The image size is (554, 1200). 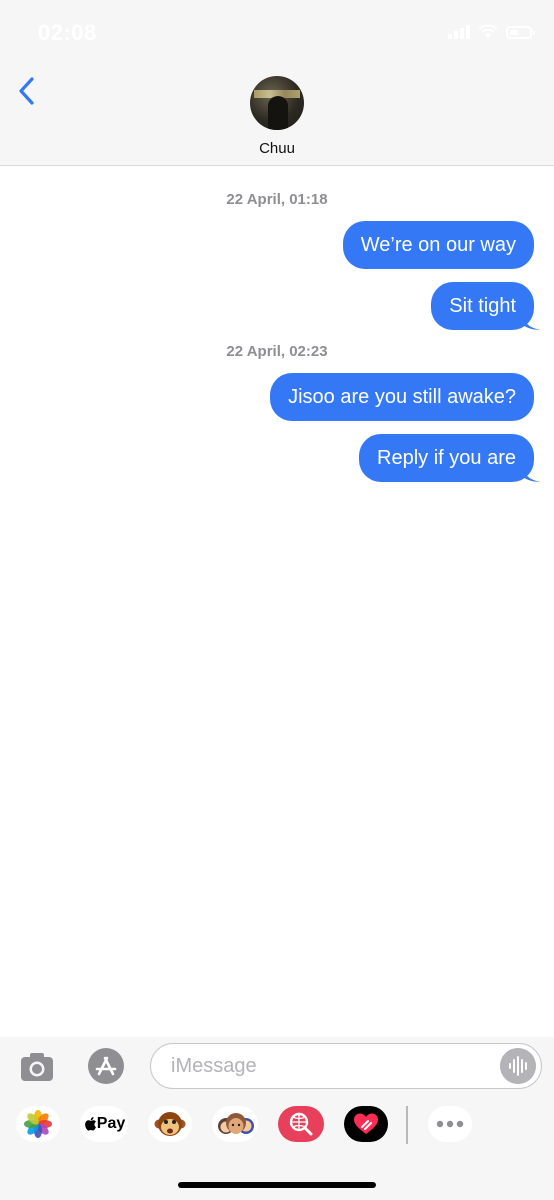 What do you see at coordinates (482, 306) in the screenshot?
I see `message-text: Sit tight` at bounding box center [482, 306].